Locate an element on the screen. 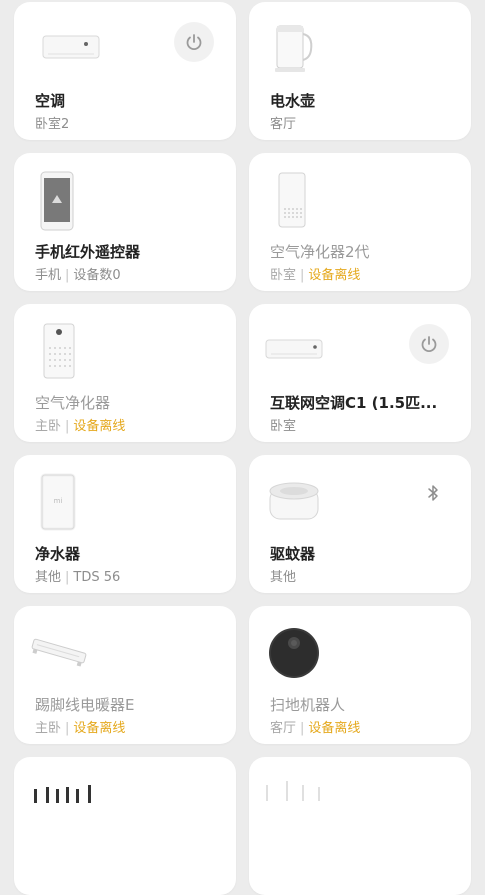  device-name: 电水壶 is located at coordinates (293, 101).